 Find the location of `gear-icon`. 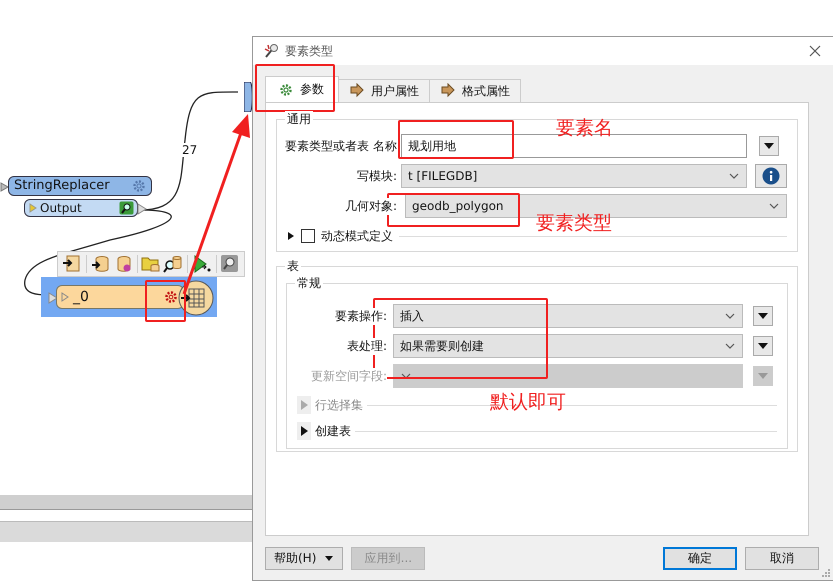

gear-icon is located at coordinates (171, 297).